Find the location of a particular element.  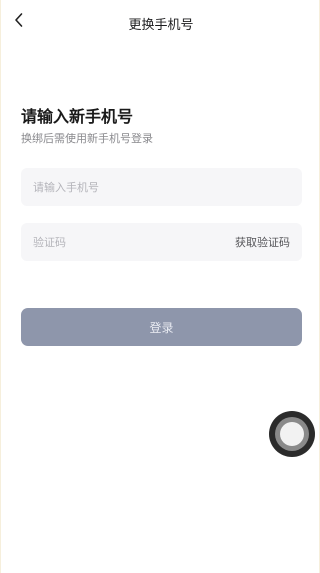

assistive-touch-core is located at coordinates (292, 434).